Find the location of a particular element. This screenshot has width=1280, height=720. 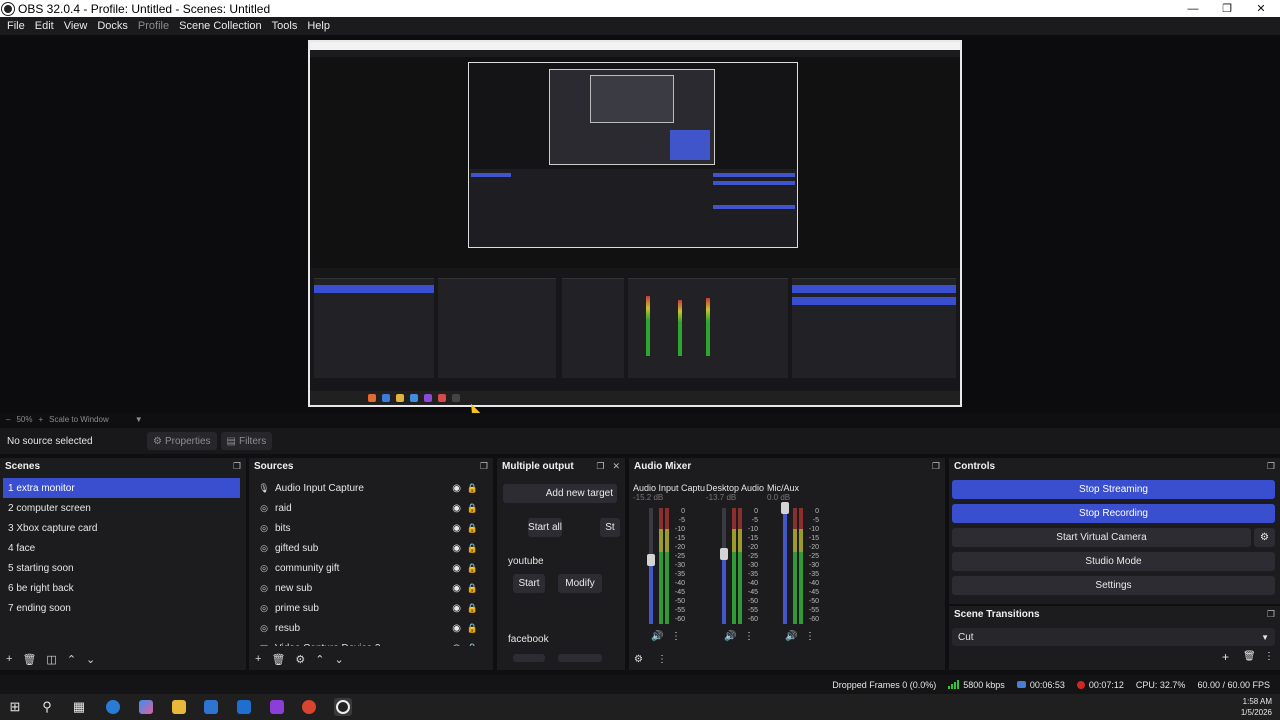

stop-all-button: St is located at coordinates (610, 527).